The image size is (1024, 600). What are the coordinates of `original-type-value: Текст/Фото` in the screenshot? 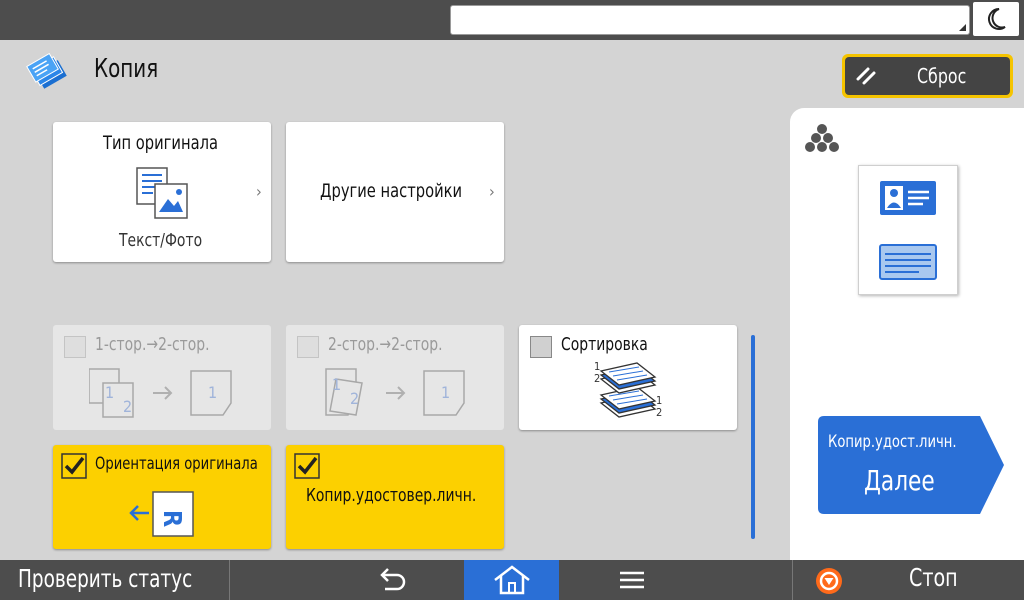 It's located at (161, 240).